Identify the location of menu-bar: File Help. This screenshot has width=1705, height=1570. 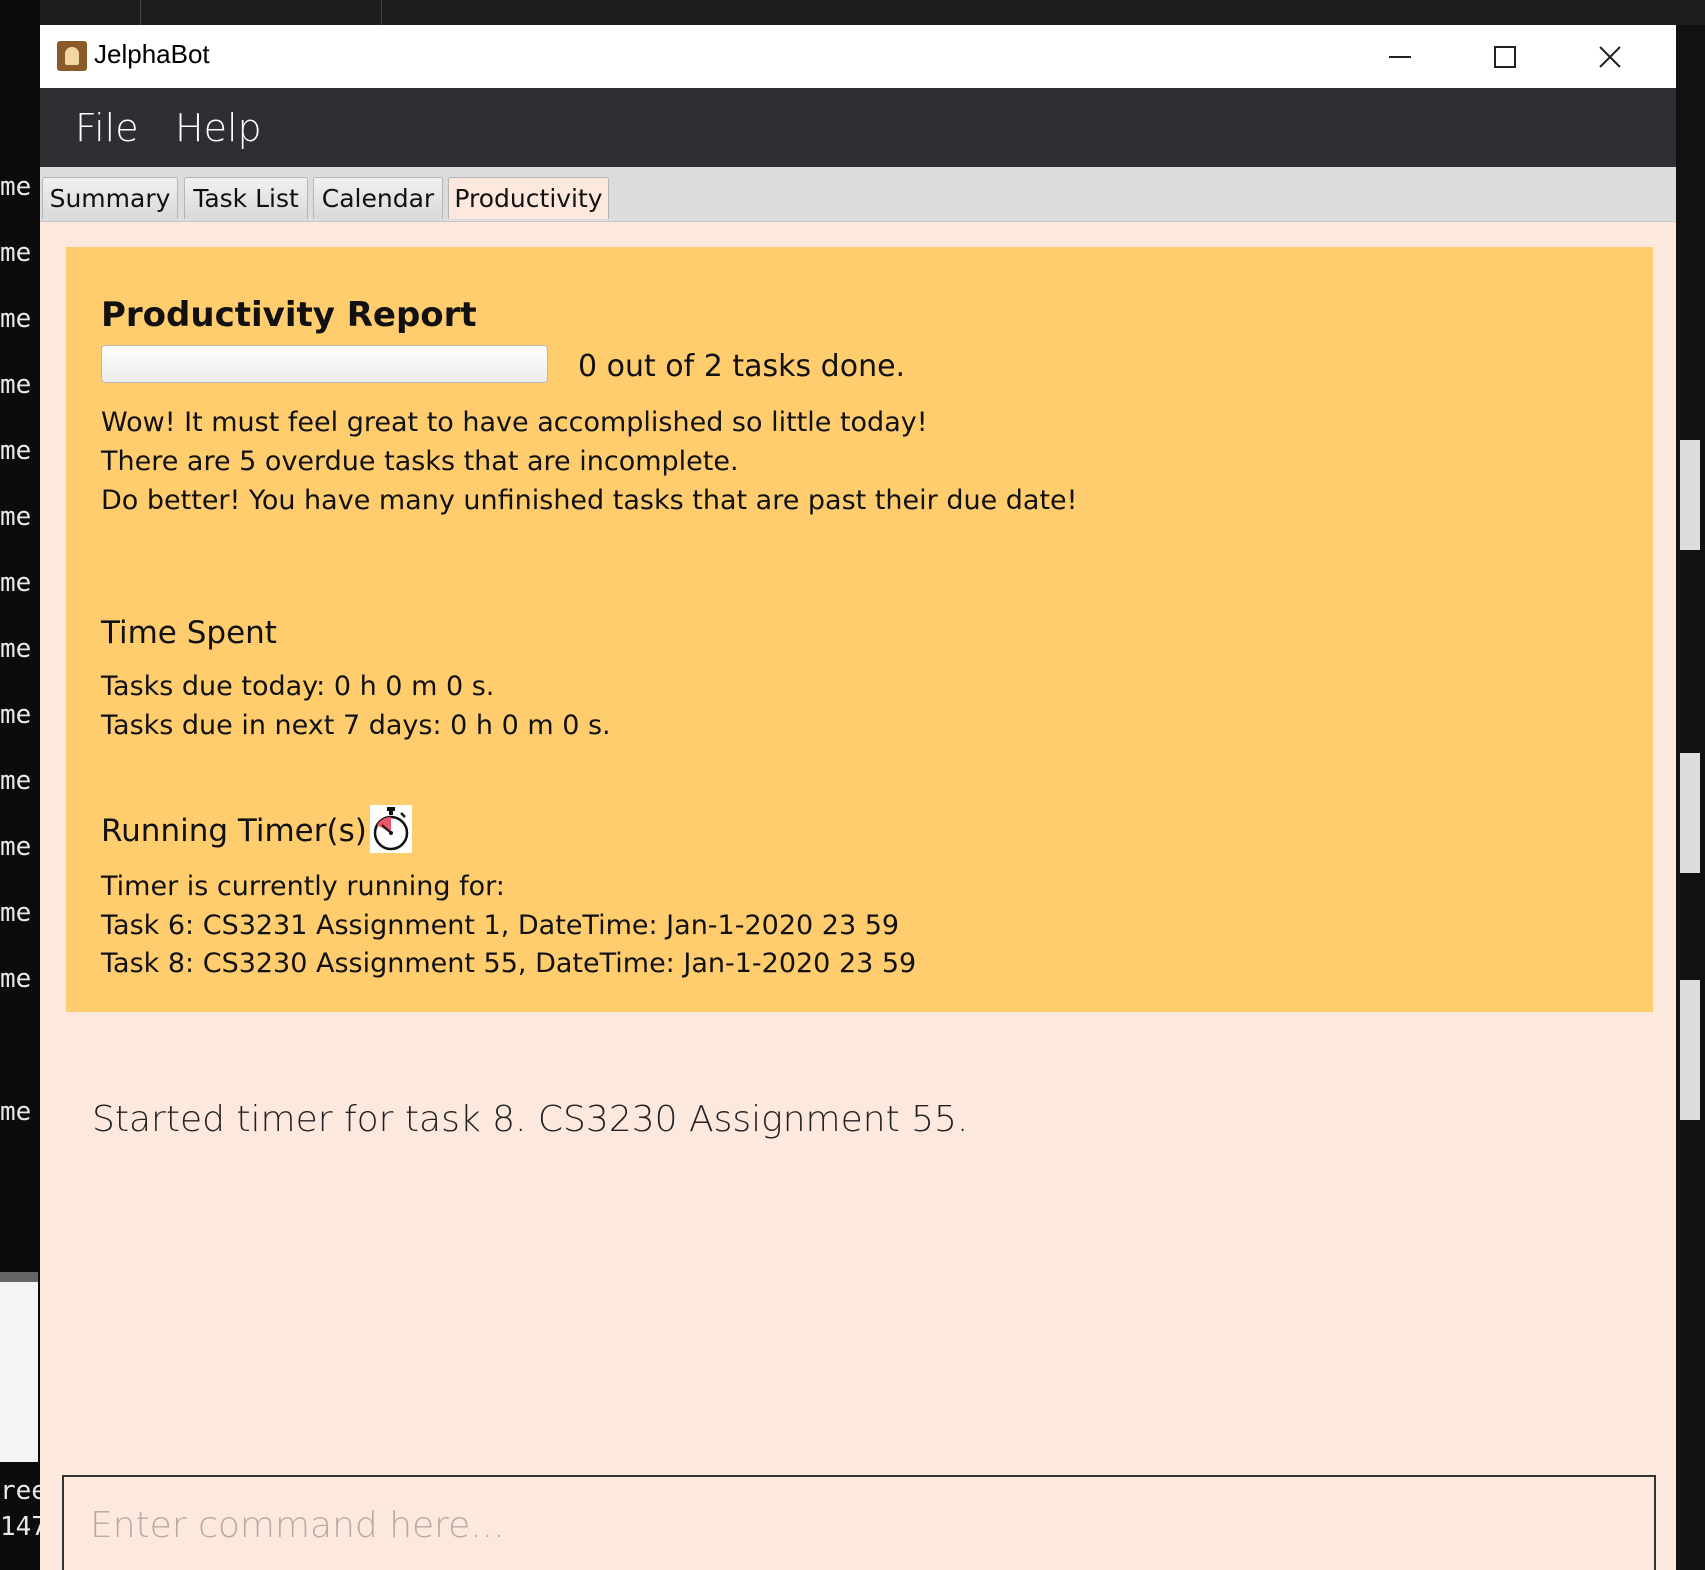
(858, 127).